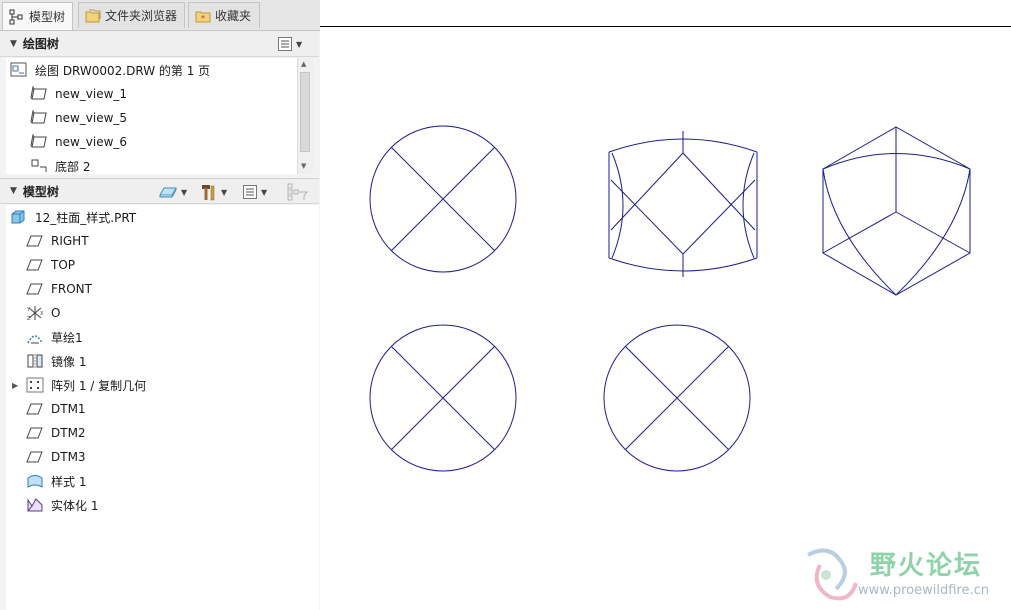 This screenshot has height=610, width=1011. I want to click on watermark-title: 野火论坛, so click(926, 566).